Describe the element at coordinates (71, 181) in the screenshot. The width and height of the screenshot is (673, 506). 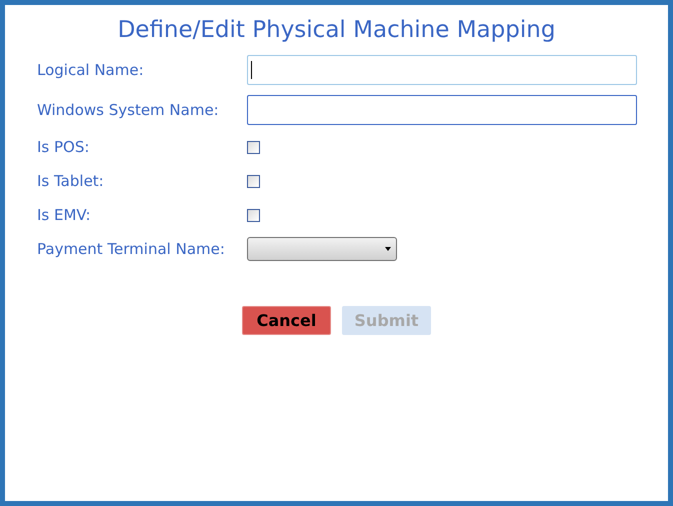
I see `field-label: Is Tablet:` at that location.